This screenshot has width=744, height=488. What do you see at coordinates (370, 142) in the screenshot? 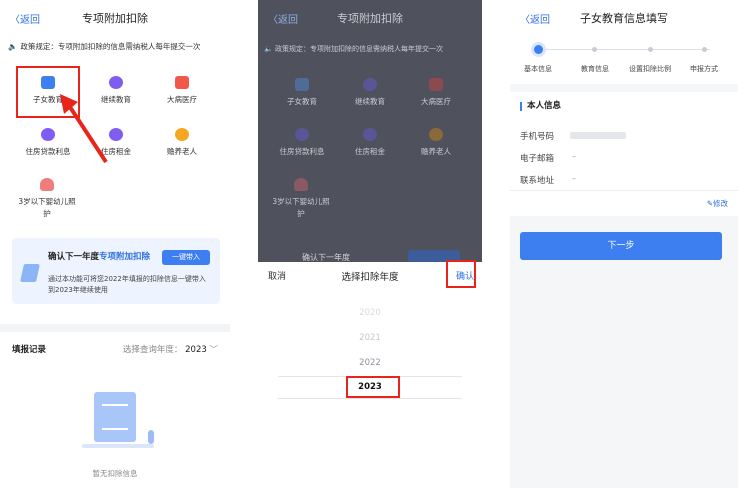
I see `category-housing-rent: 住房租金` at bounding box center [370, 142].